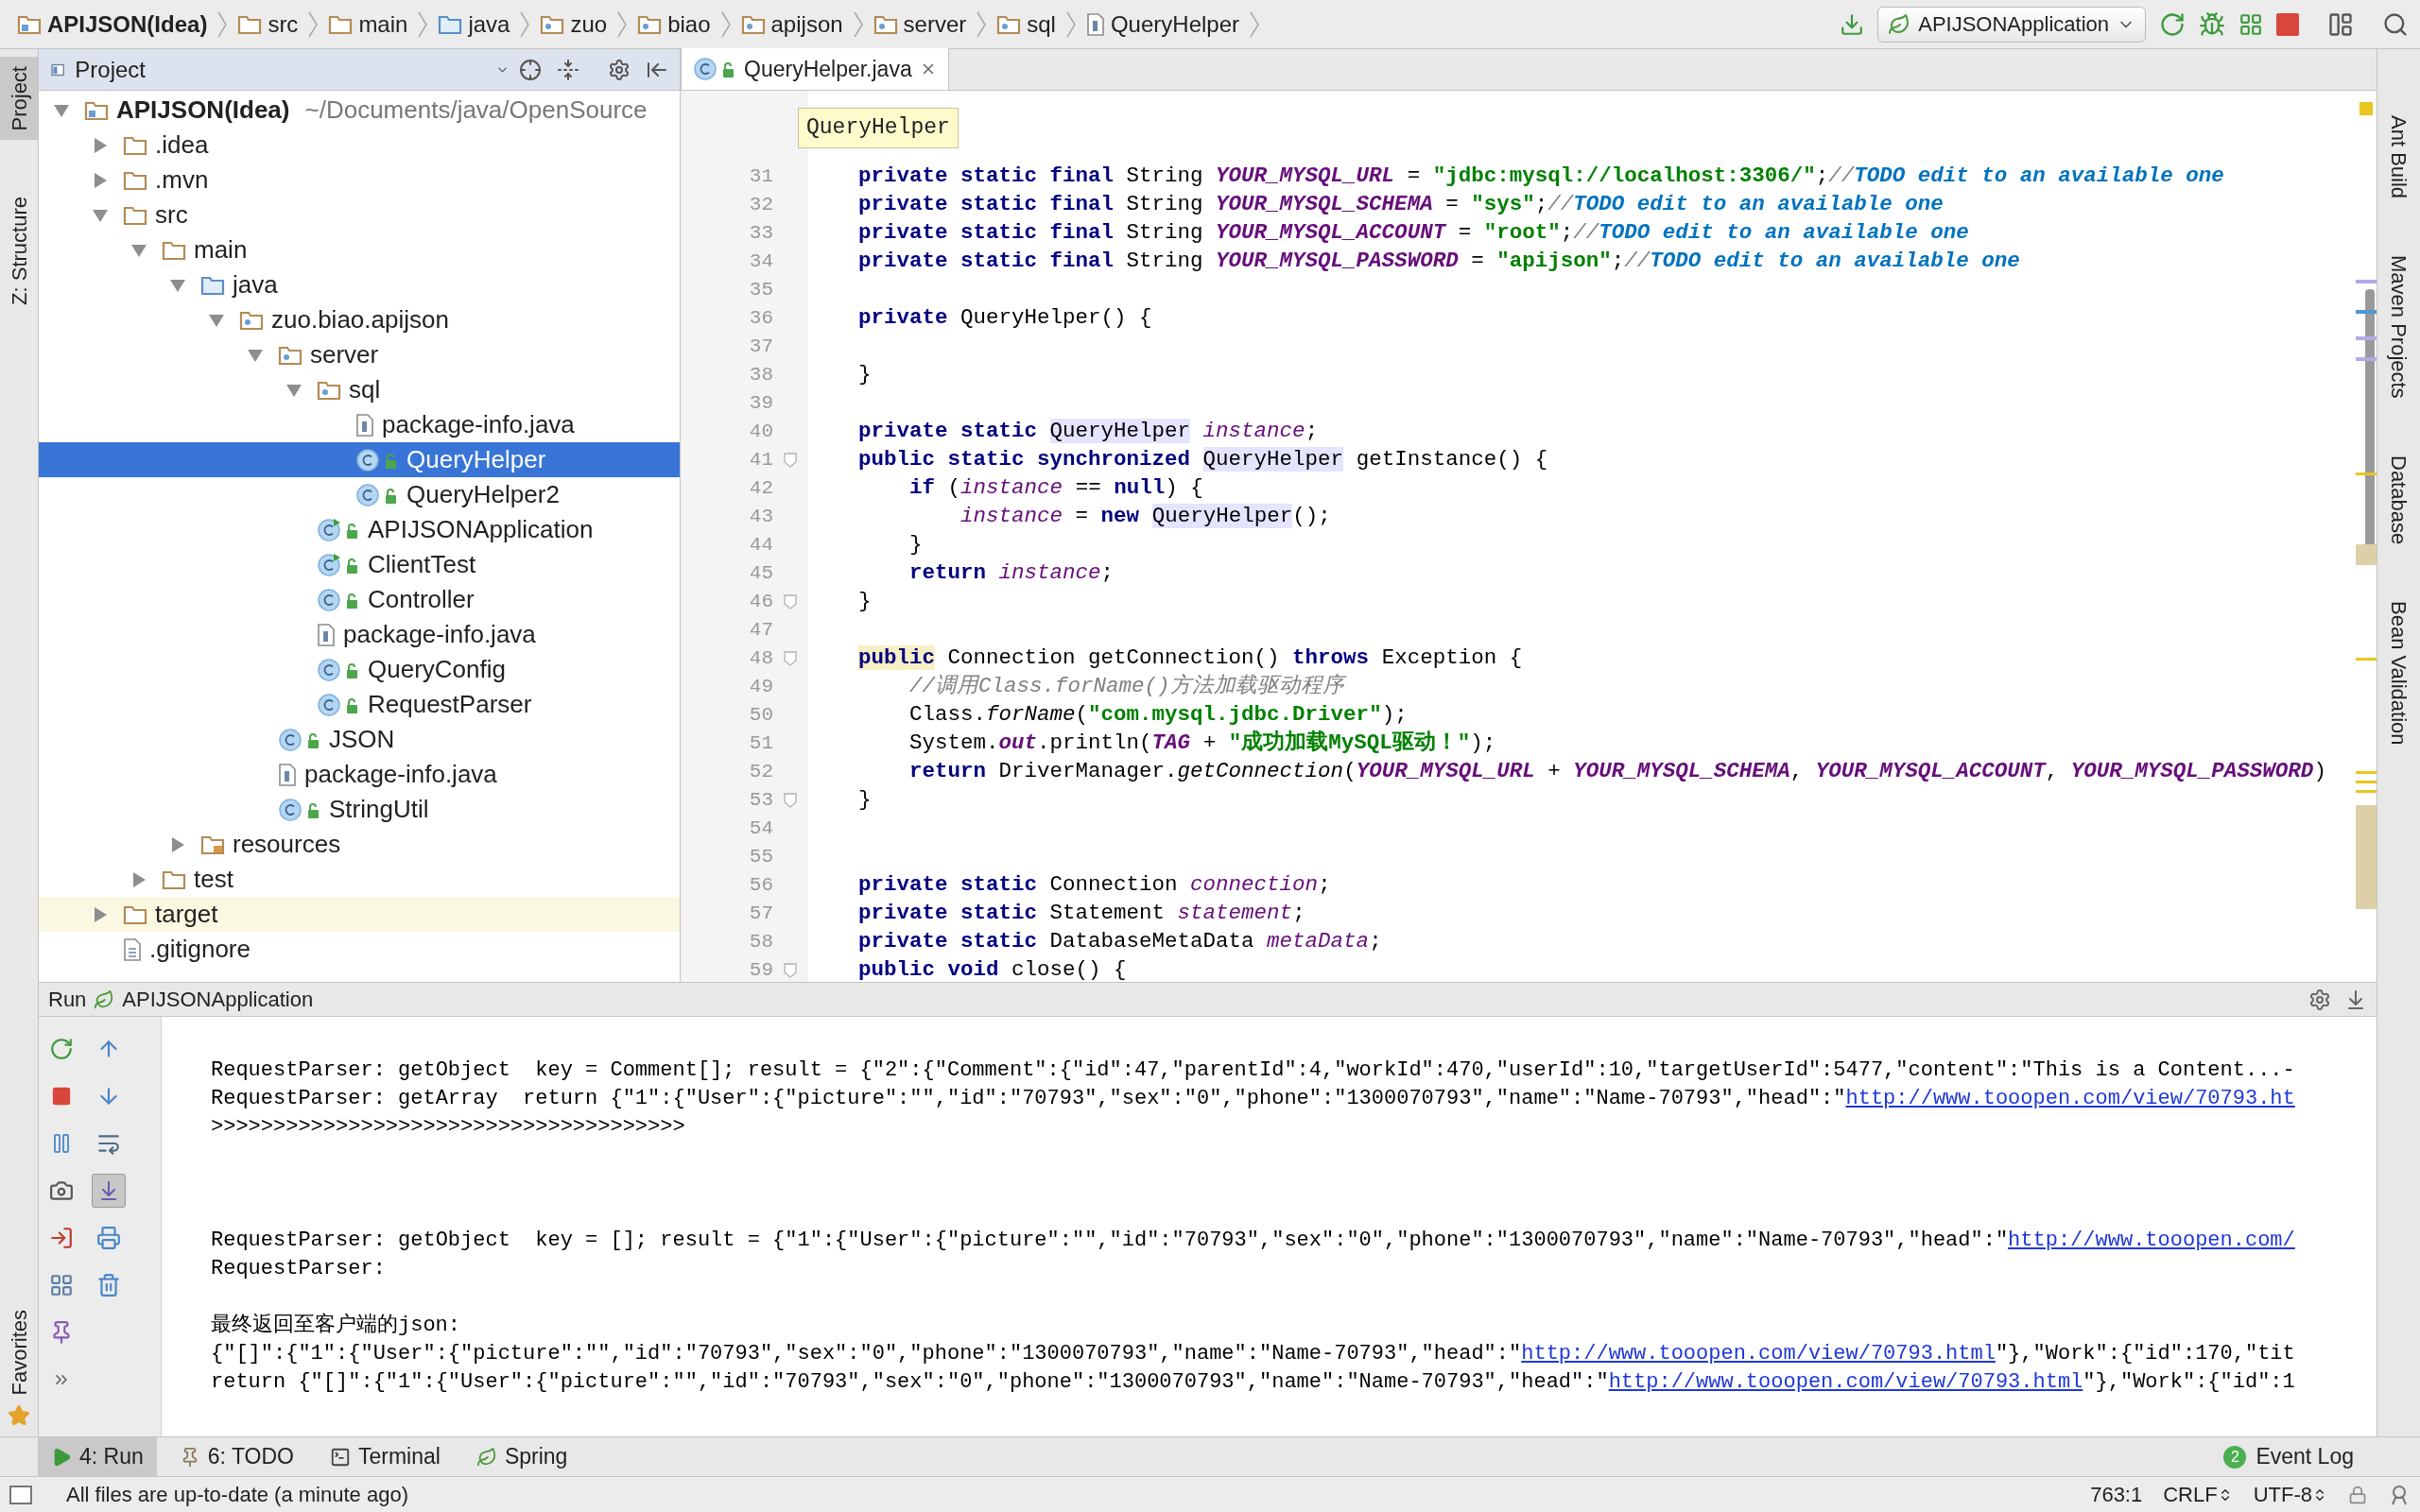  I want to click on breadcrumb-item: APIJSON(Idea), so click(112, 24).